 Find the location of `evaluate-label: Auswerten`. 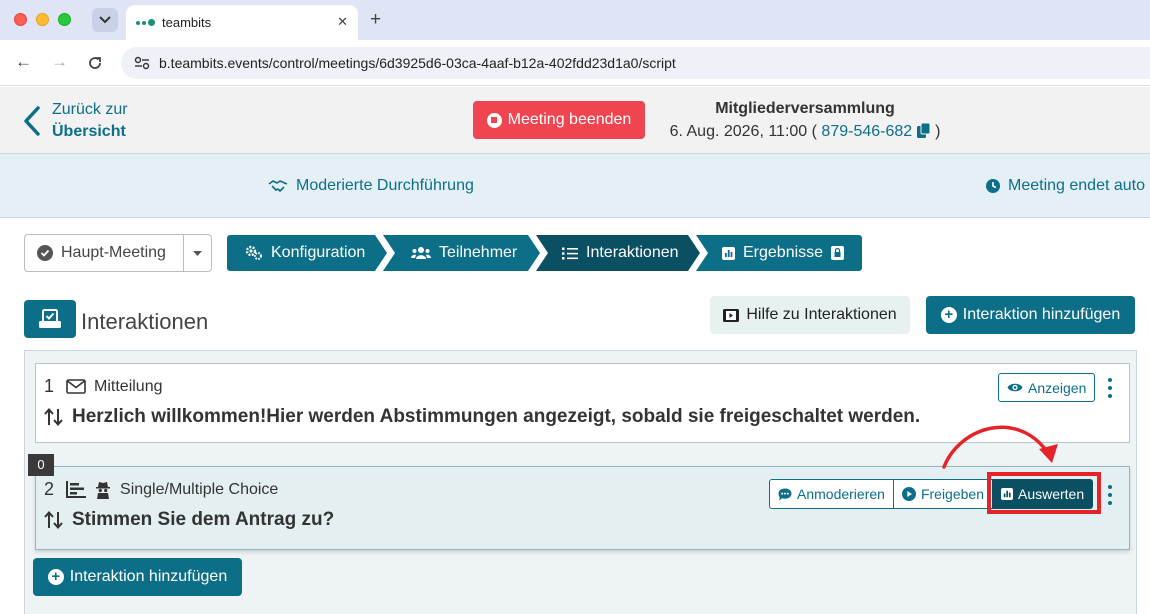

evaluate-label: Auswerten is located at coordinates (1051, 494).